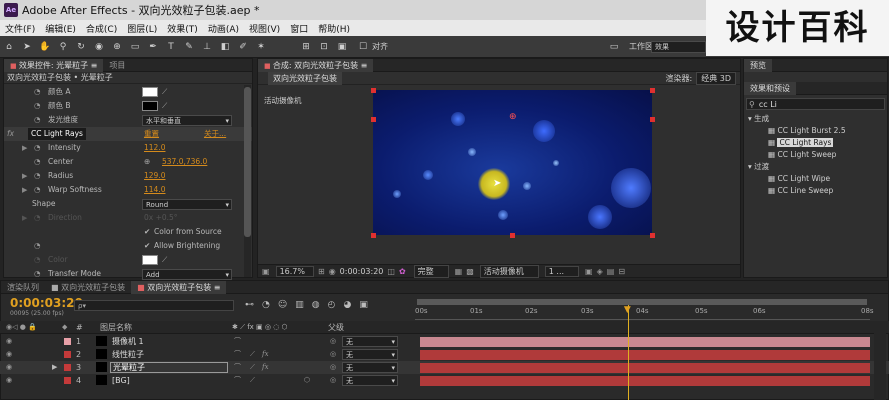 The height and width of the screenshot is (400, 889). I want to click on fx-icon: fx, so click(10, 134).